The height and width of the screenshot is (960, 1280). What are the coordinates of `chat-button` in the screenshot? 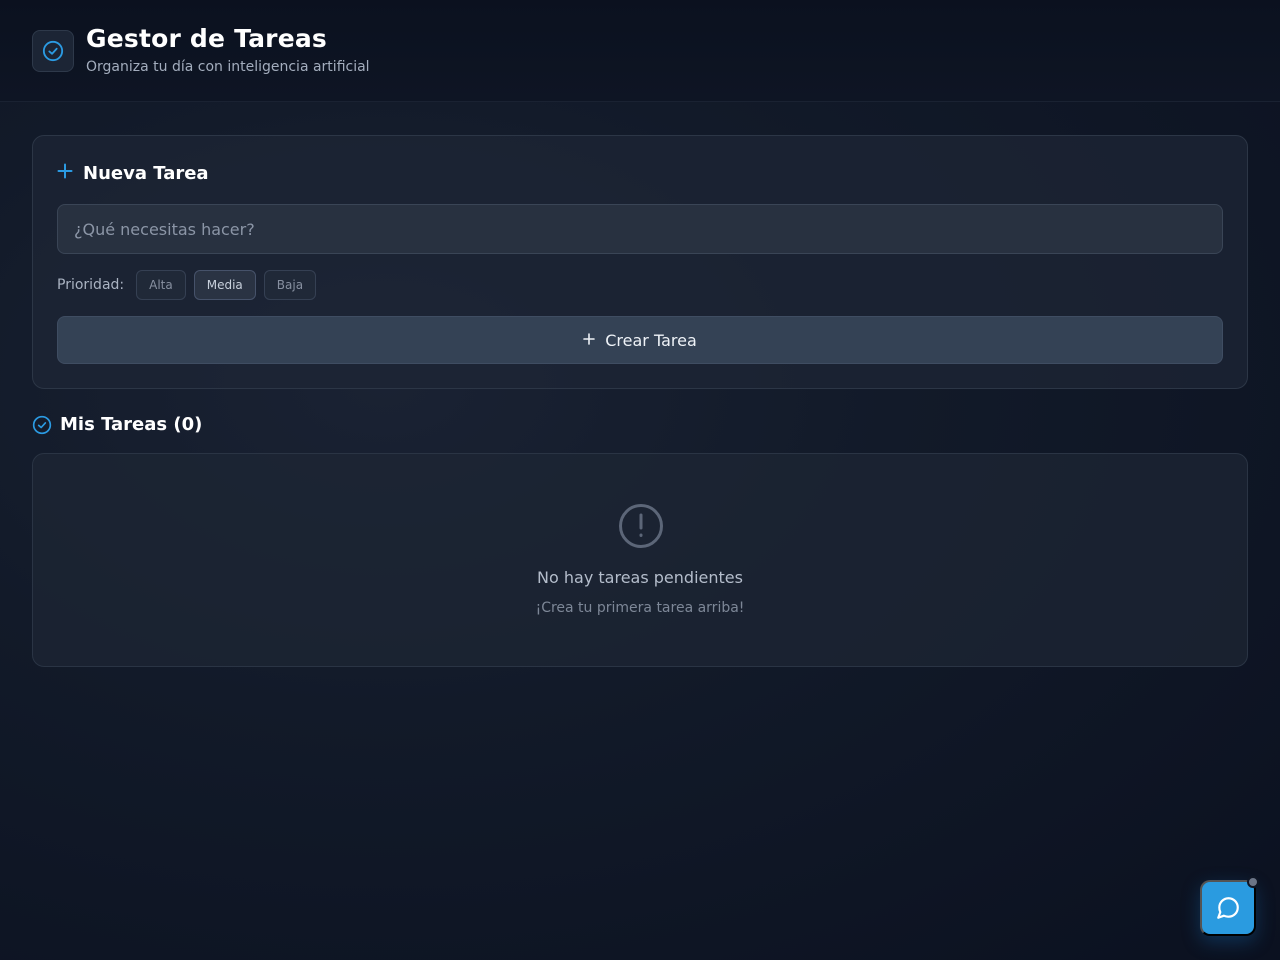 It's located at (1228, 908).